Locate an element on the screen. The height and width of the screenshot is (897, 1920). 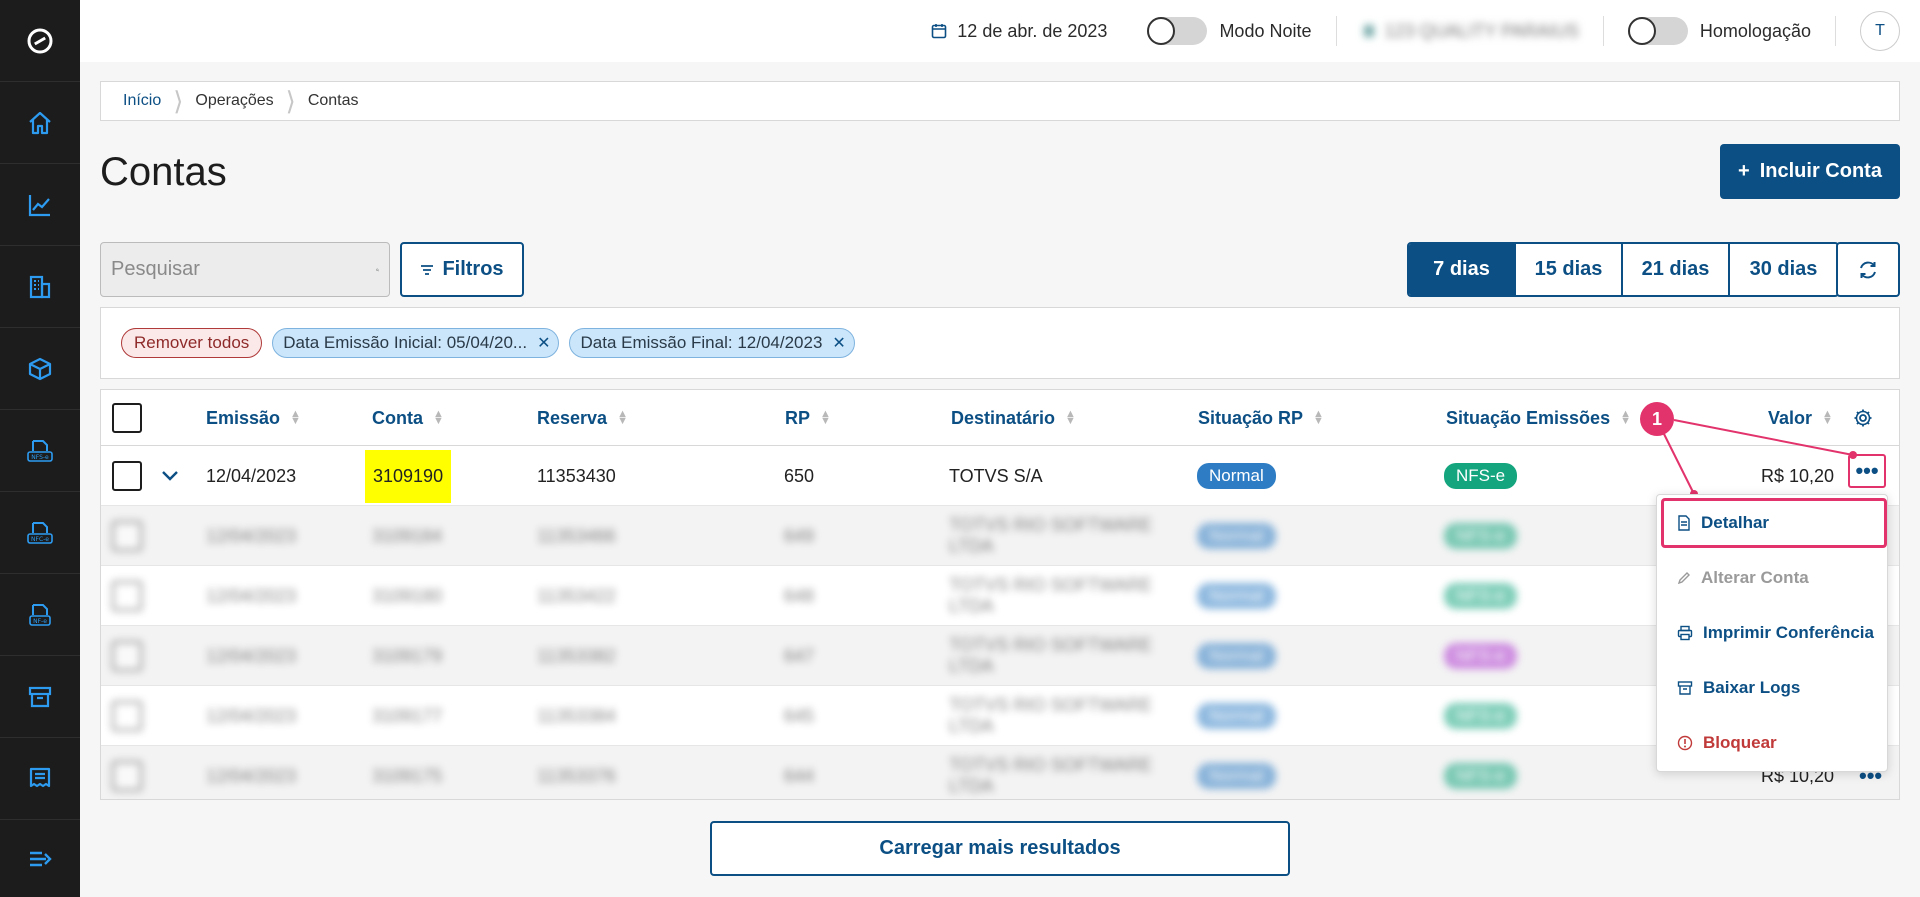
sidebar-collapse-toggle is located at coordinates (40, 858).